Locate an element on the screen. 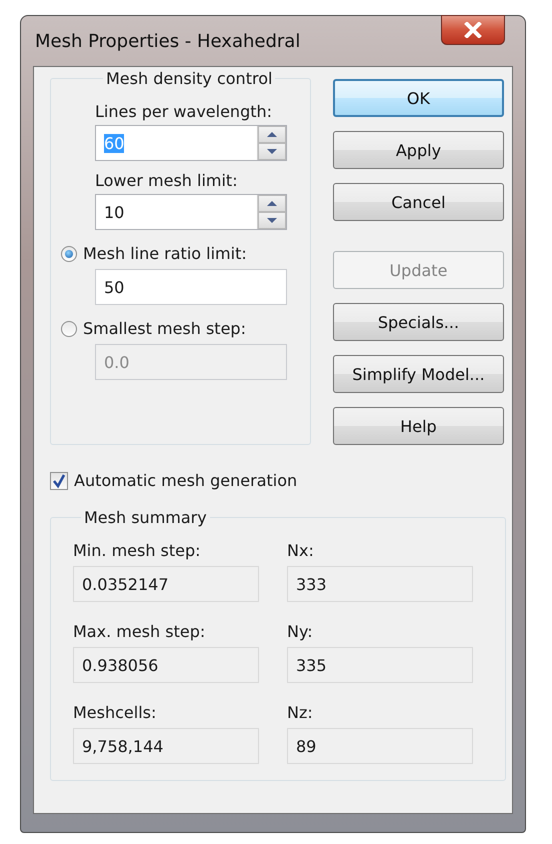 Image resolution: width=552 pixels, height=844 pixels. dialog-button: Cancel is located at coordinates (418, 202).